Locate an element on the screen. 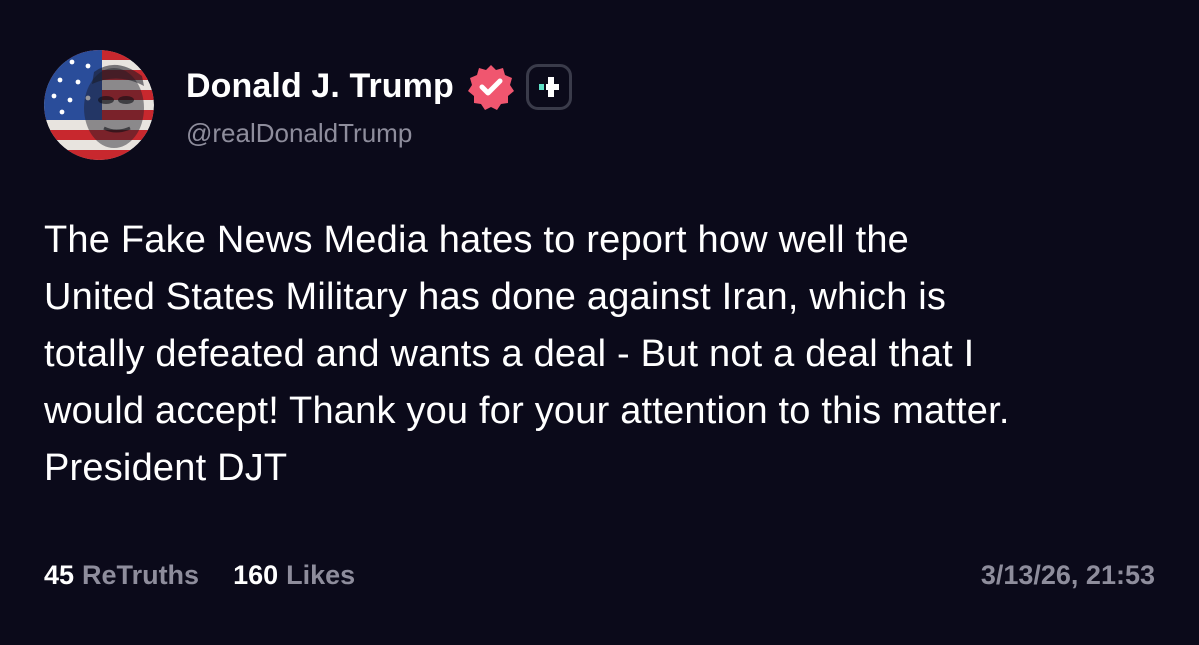  author-display-name: Donald J. Trump is located at coordinates (320, 86).